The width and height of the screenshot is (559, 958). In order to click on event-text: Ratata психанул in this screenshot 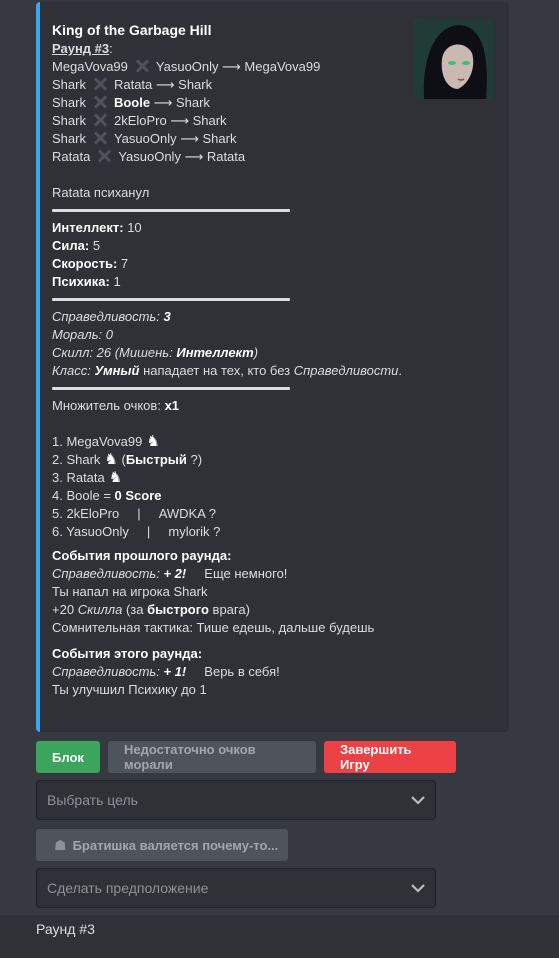, I will do `click(101, 192)`.